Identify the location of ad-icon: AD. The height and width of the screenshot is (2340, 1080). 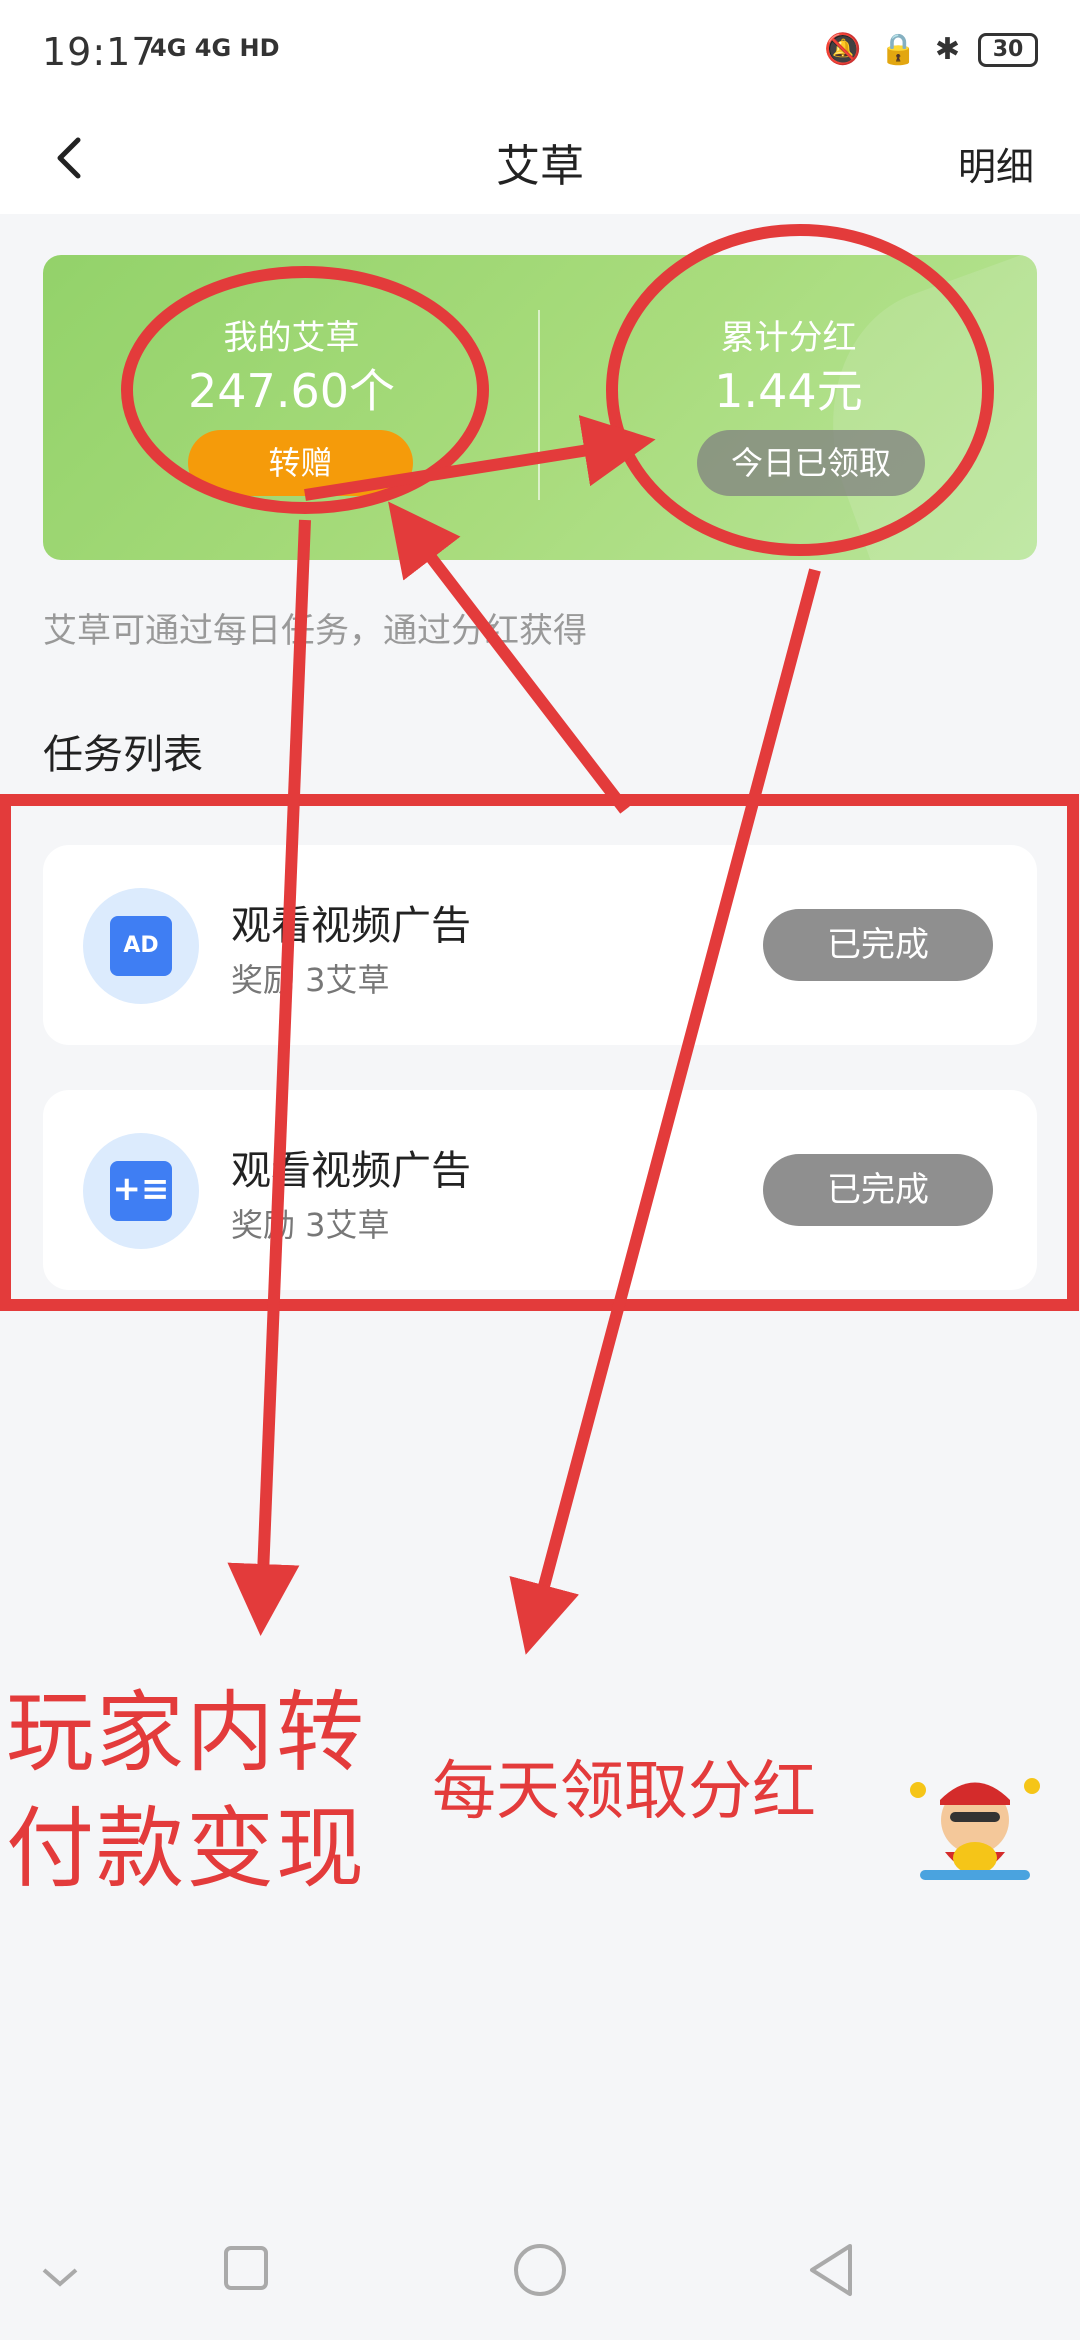
(141, 946).